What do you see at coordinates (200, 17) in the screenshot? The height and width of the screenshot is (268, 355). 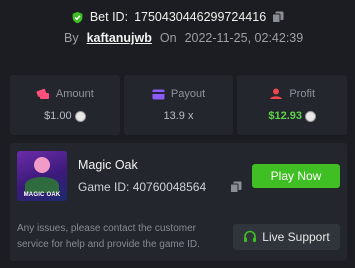 I see `bet-id-value: 1750430446299724416` at bounding box center [200, 17].